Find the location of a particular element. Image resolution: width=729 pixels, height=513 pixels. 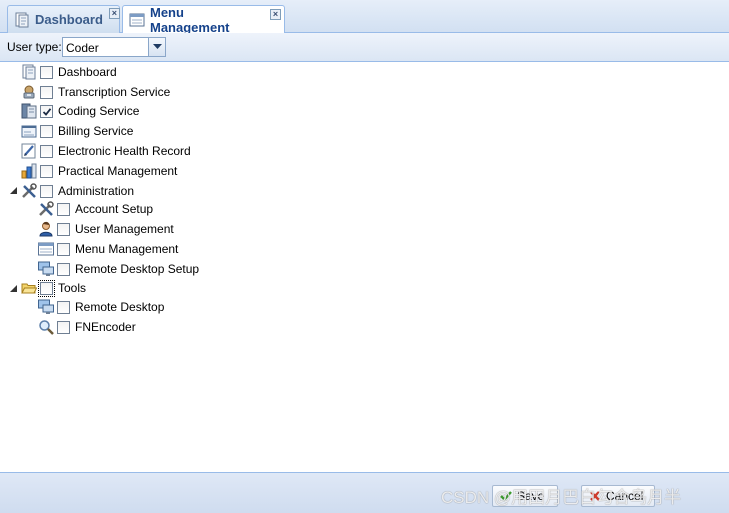

magnifier-icon is located at coordinates (46, 327).